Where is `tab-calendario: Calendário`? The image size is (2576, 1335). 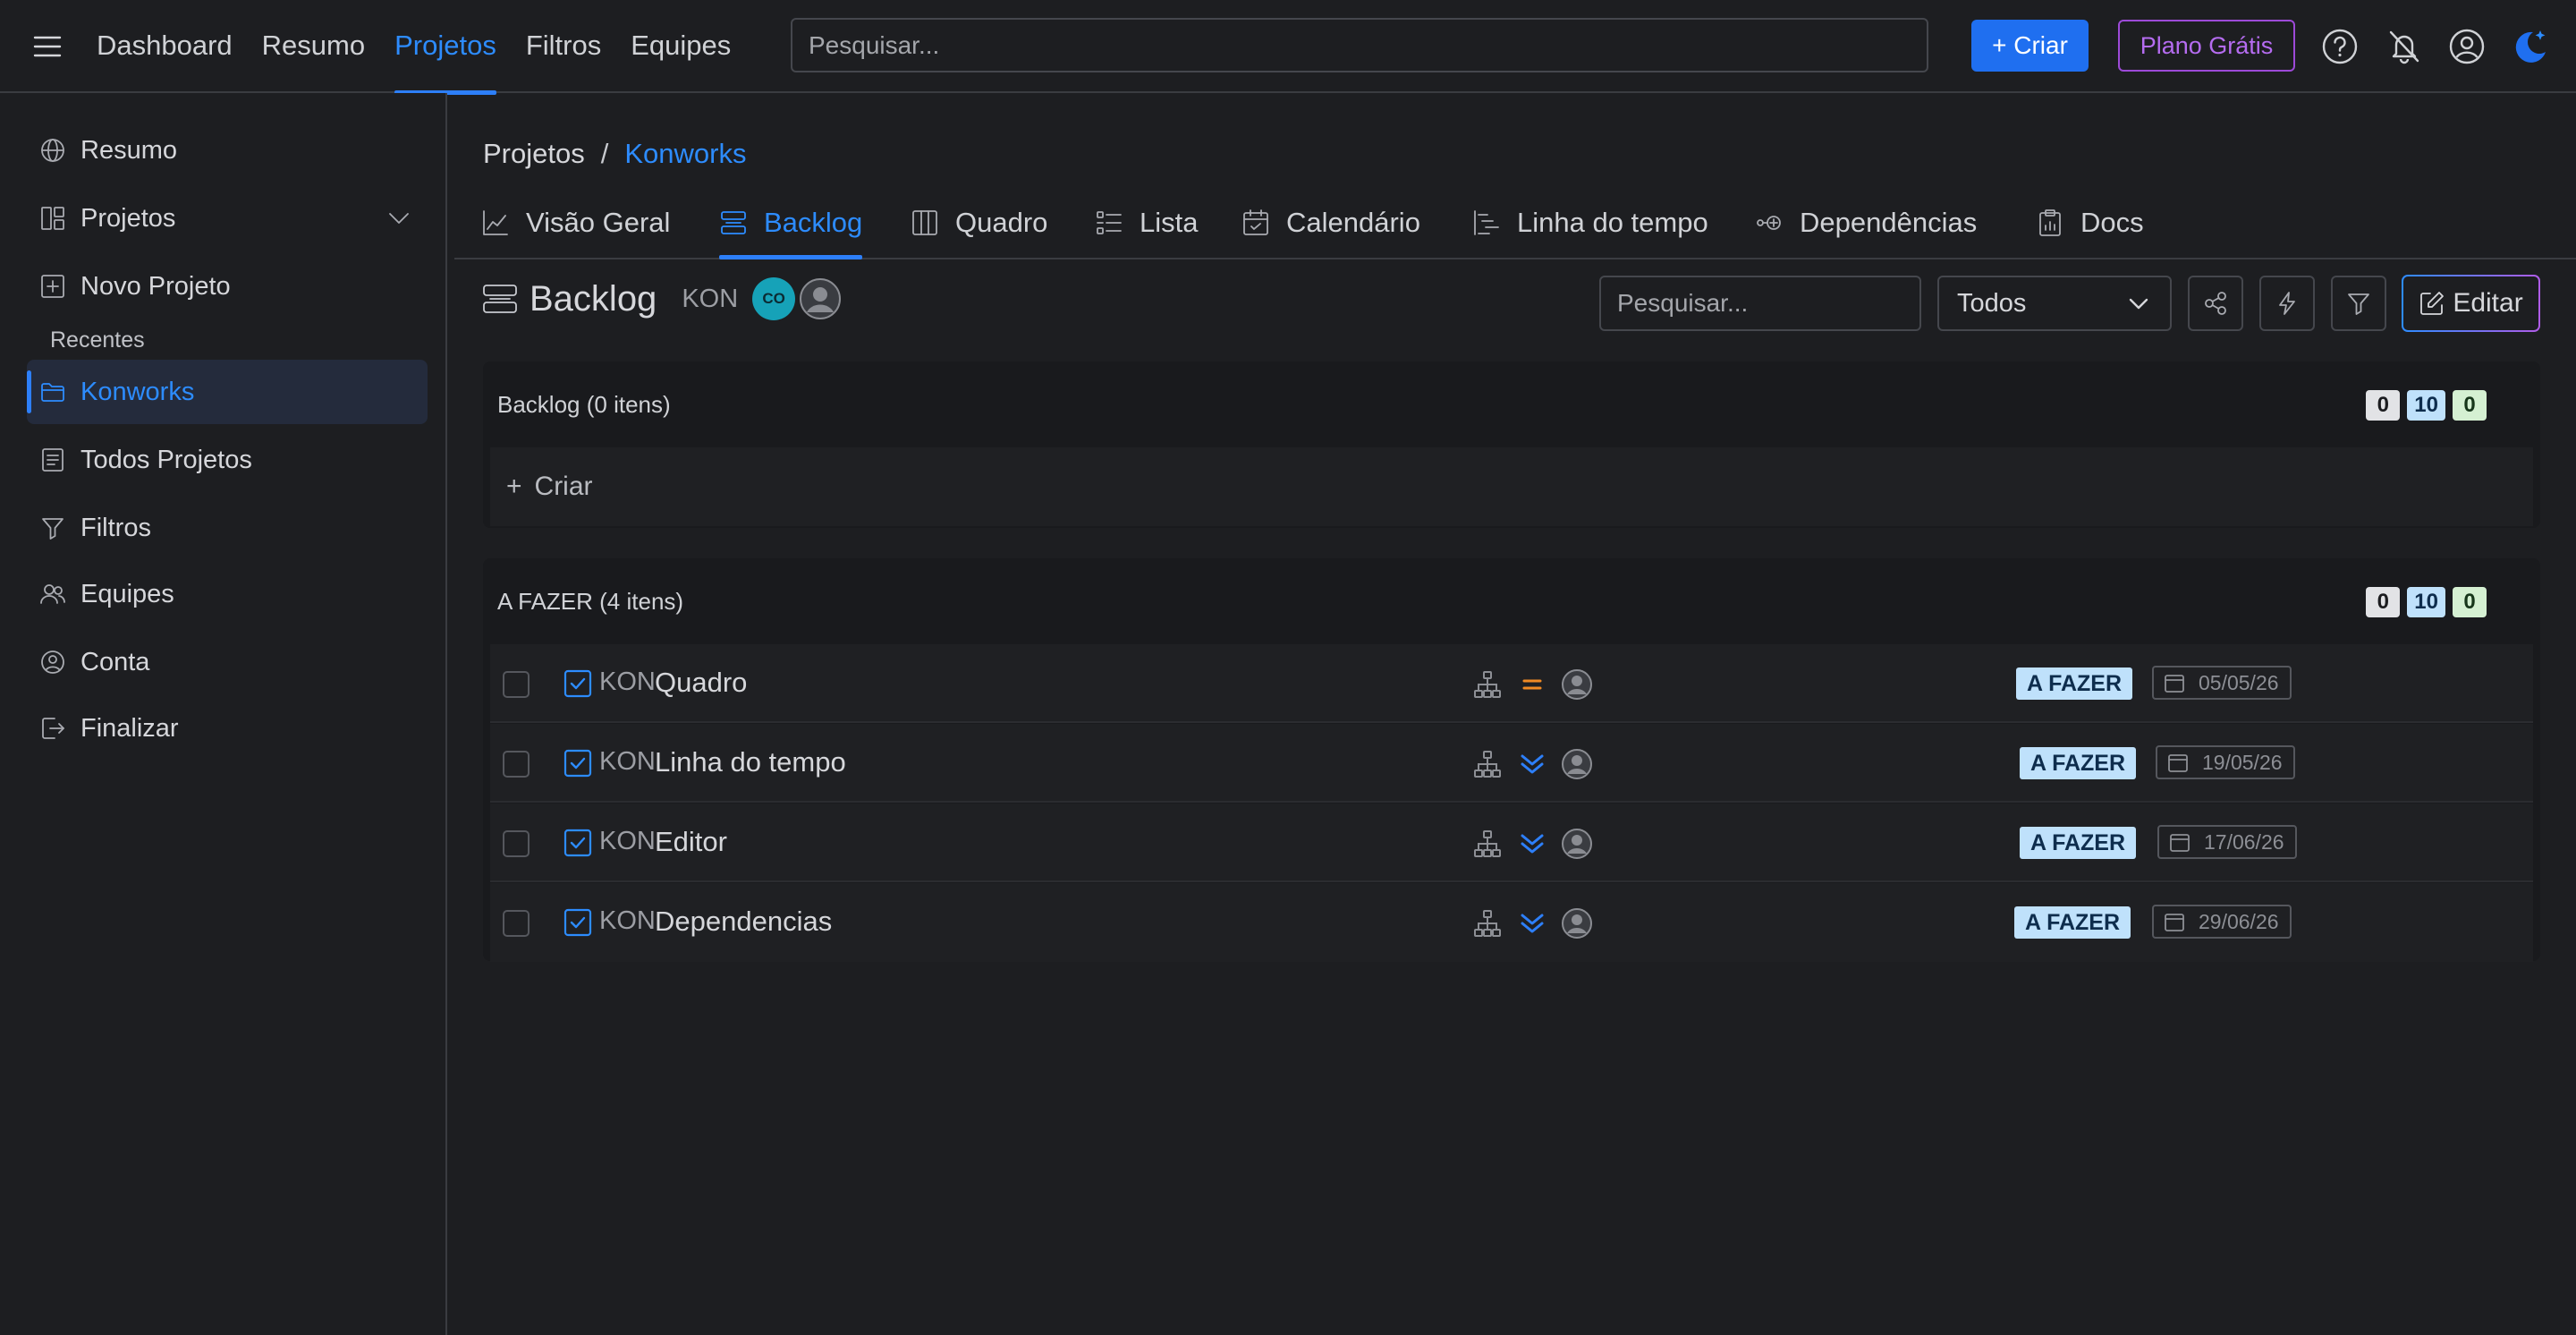 tab-calendario: Calendário is located at coordinates (1330, 223).